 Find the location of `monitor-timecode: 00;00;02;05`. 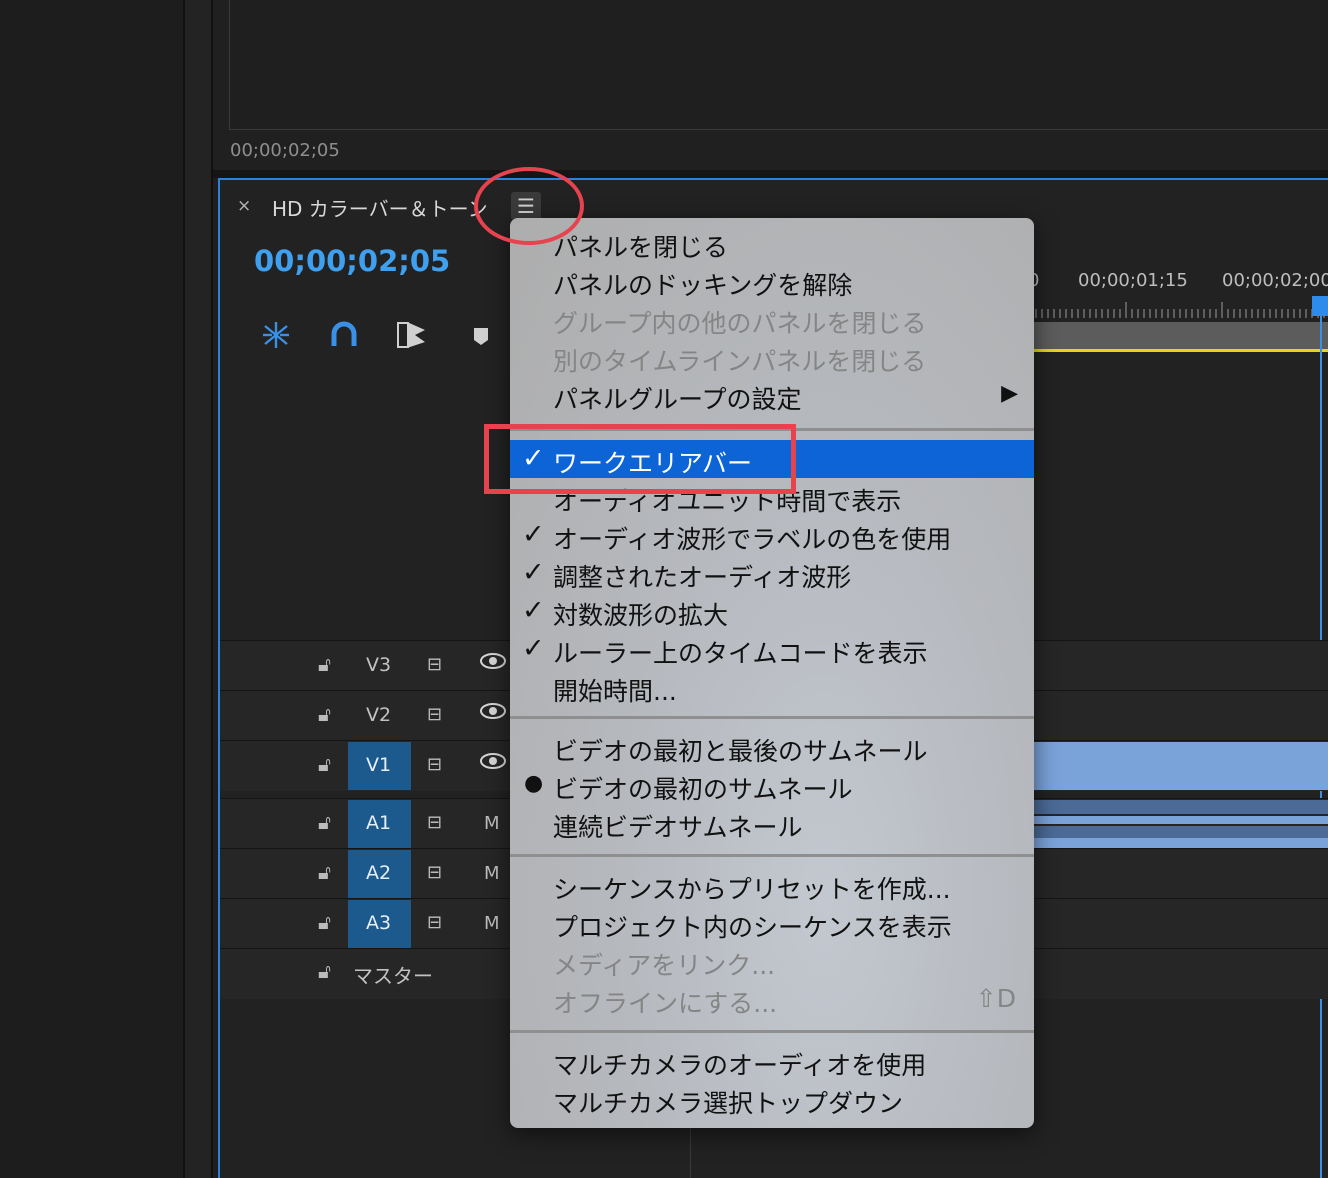

monitor-timecode: 00;00;02;05 is located at coordinates (285, 150).